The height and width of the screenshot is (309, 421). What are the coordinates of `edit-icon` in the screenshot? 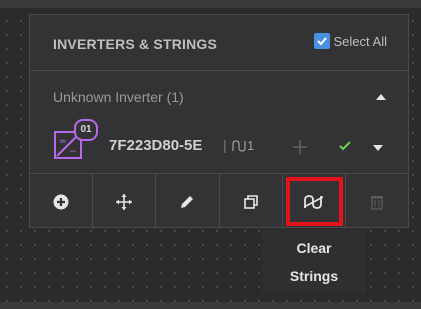 It's located at (187, 201).